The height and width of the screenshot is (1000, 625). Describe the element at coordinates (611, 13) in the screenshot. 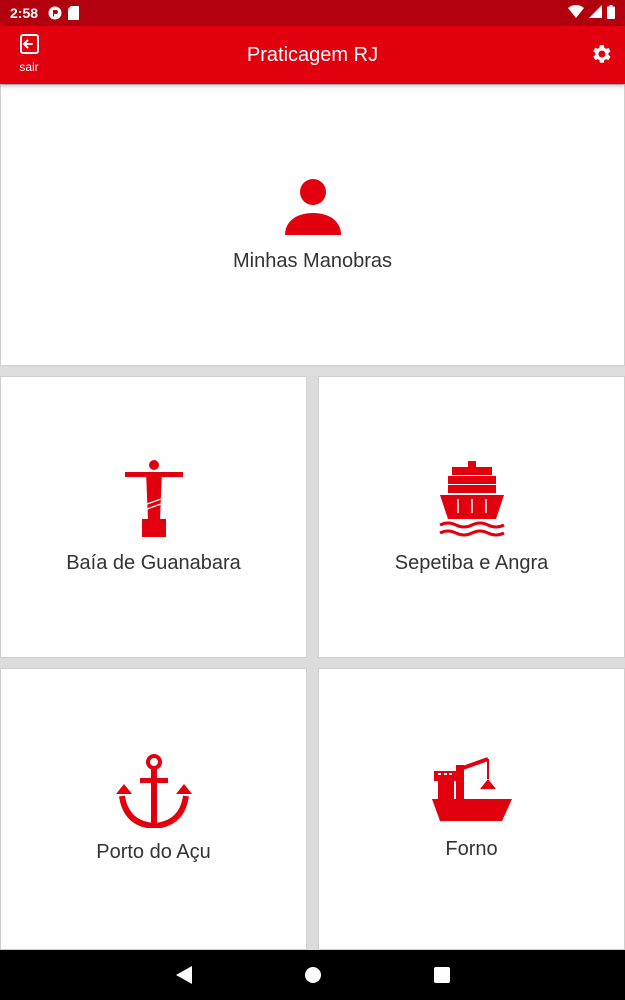

I see `battery-icon` at that location.